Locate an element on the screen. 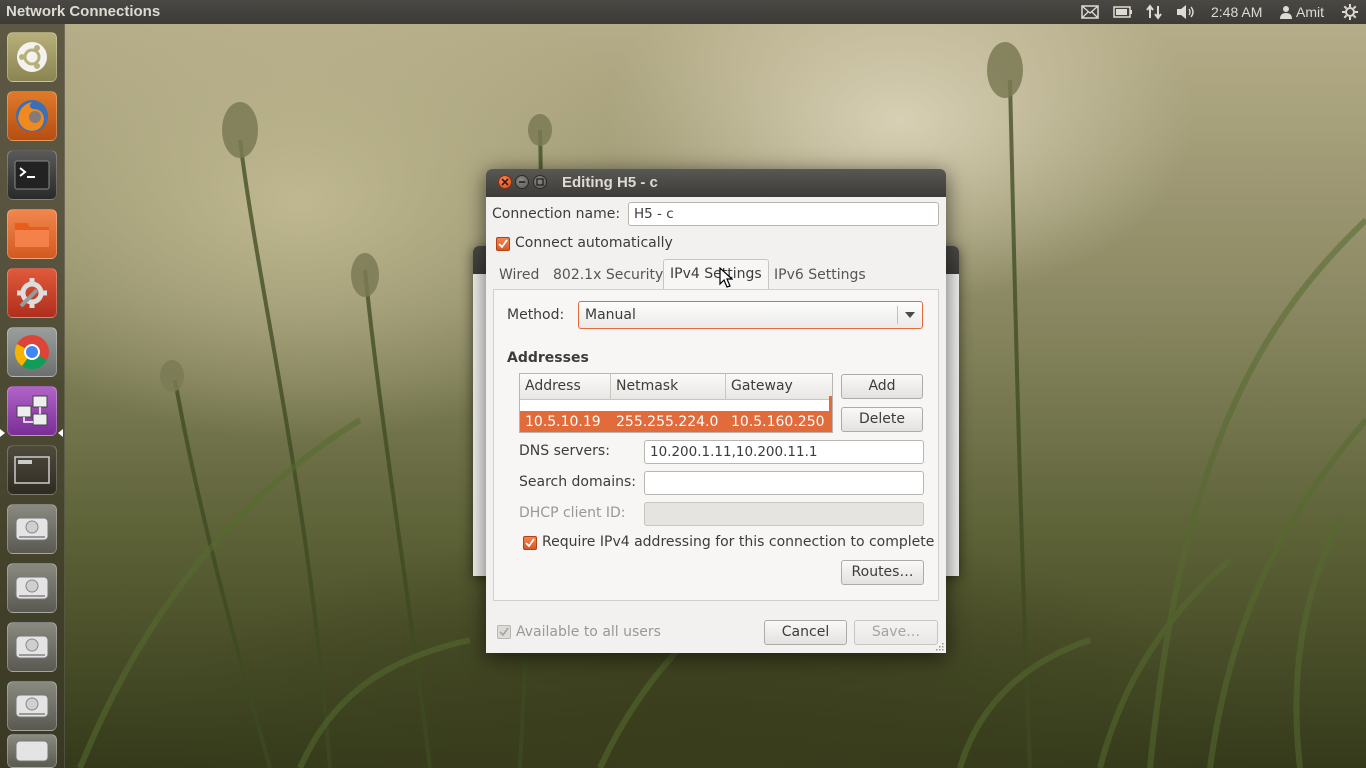 This screenshot has width=1366, height=768. clock: 2:48 AM is located at coordinates (1236, 12).